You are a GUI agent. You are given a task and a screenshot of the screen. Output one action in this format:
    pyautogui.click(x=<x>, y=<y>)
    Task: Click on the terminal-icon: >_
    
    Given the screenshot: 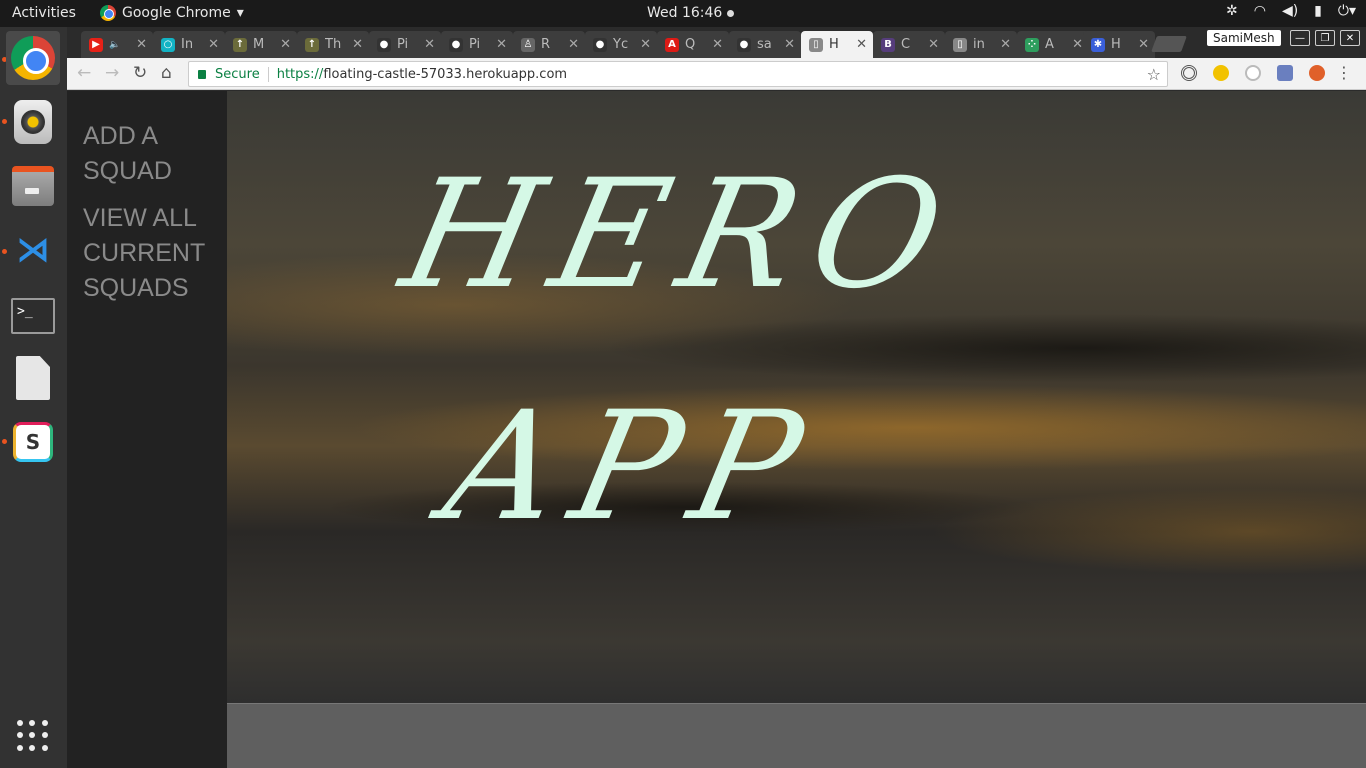 What is the action you would take?
    pyautogui.click(x=33, y=316)
    